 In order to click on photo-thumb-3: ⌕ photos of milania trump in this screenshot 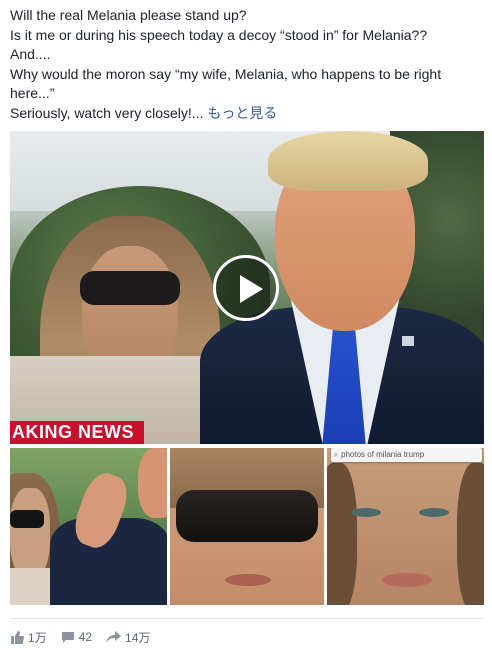, I will do `click(405, 526)`.